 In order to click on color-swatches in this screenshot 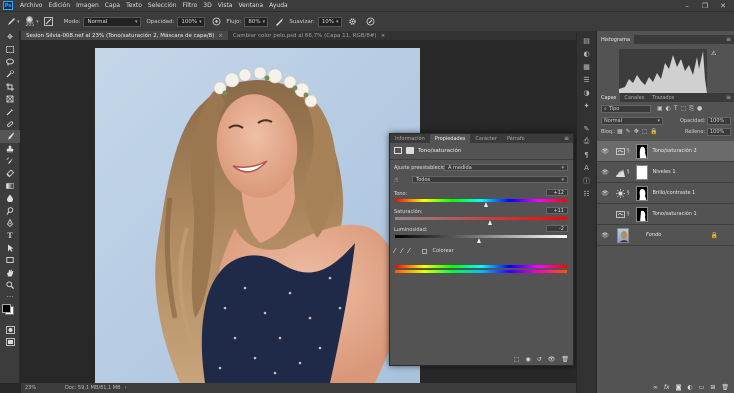, I will do `click(10, 313)`.